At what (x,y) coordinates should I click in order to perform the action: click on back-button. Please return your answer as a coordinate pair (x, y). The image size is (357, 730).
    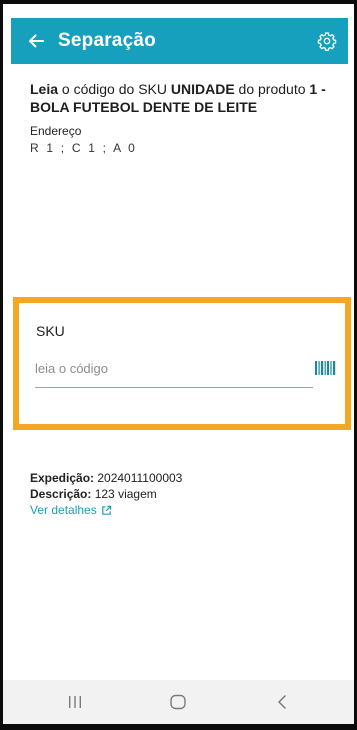
    Looking at the image, I should click on (36, 41).